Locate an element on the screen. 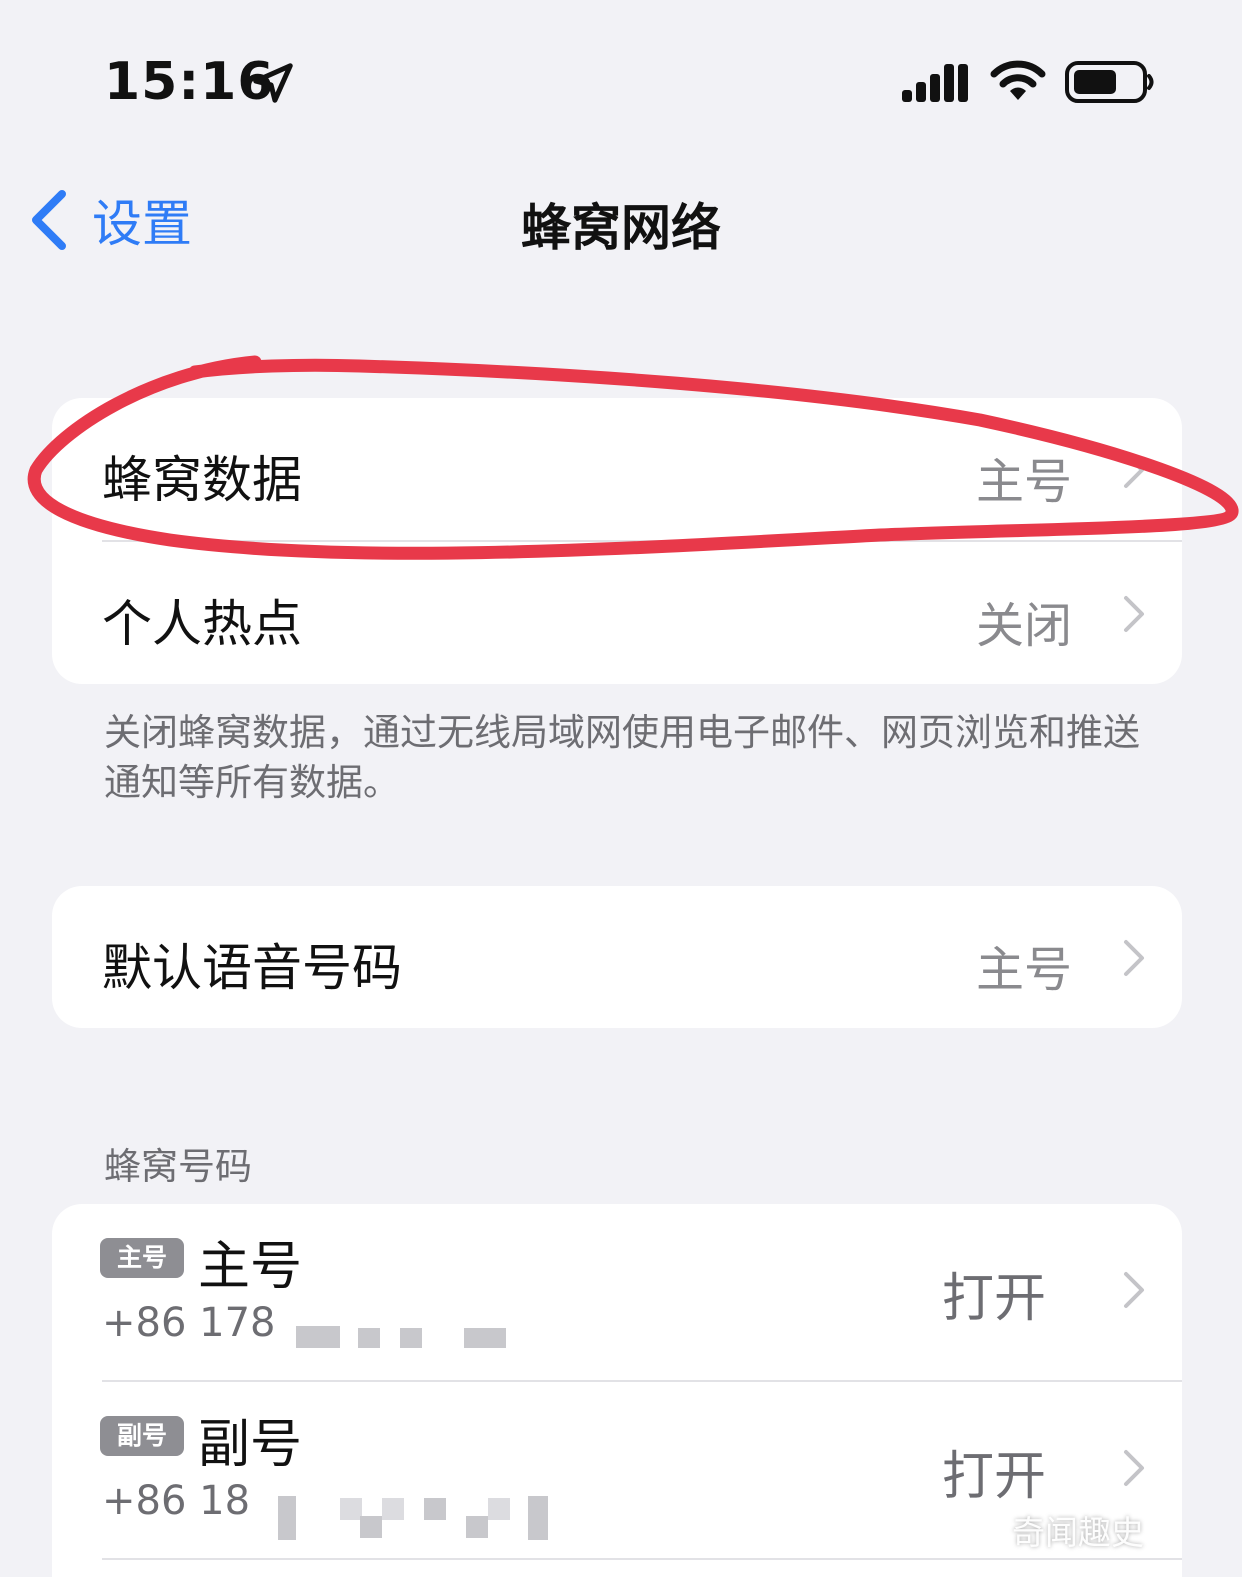  primary-line-row: 主号 主号 +86 178 打开 is located at coordinates (617, 1292).